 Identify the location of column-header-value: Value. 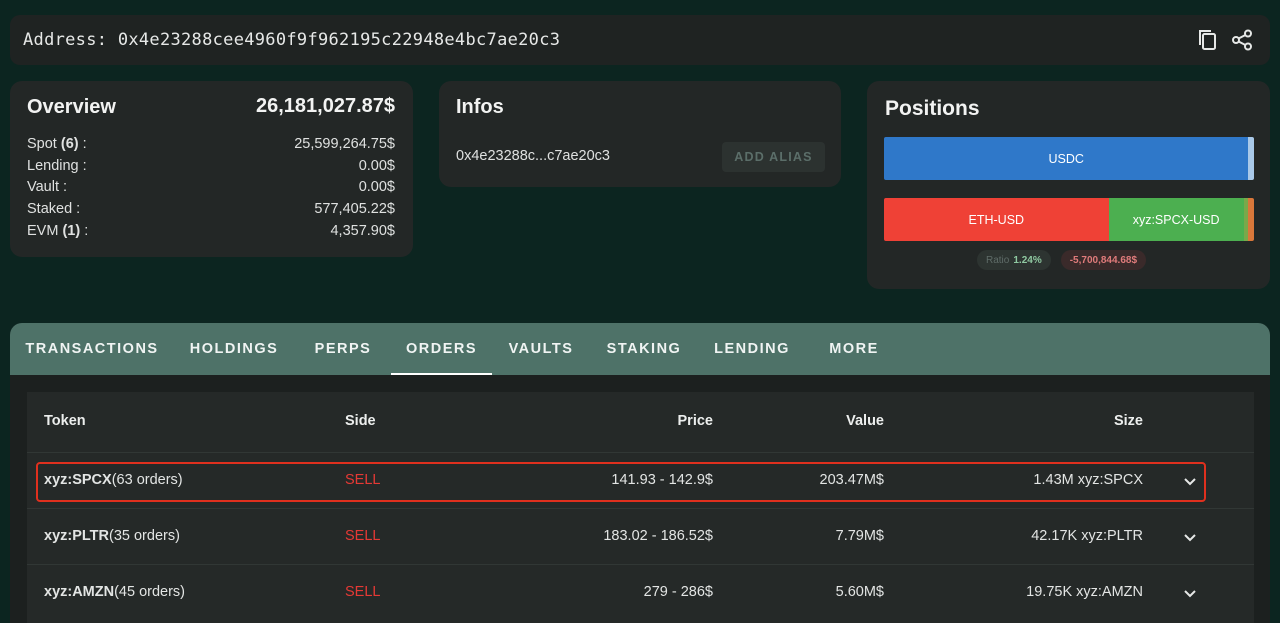
(865, 421).